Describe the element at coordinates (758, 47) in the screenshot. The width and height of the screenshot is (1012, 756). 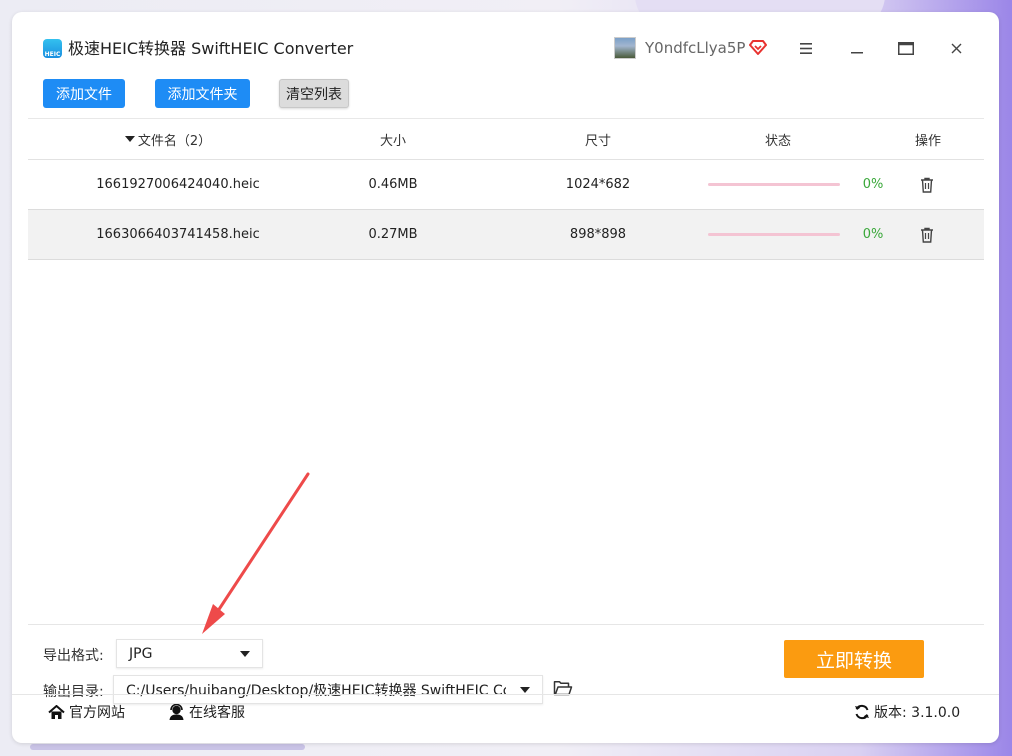
I see `vip-diamond-icon` at that location.